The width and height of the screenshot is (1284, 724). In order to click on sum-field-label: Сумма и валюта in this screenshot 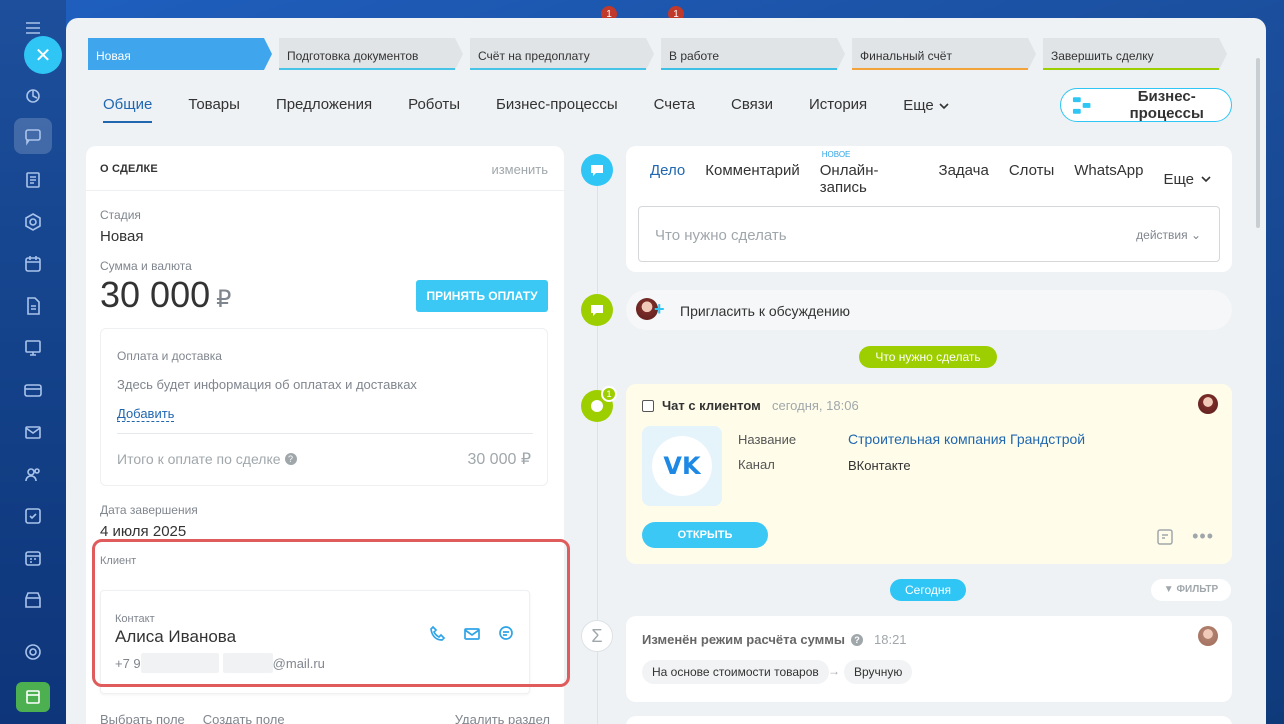, I will do `click(146, 266)`.